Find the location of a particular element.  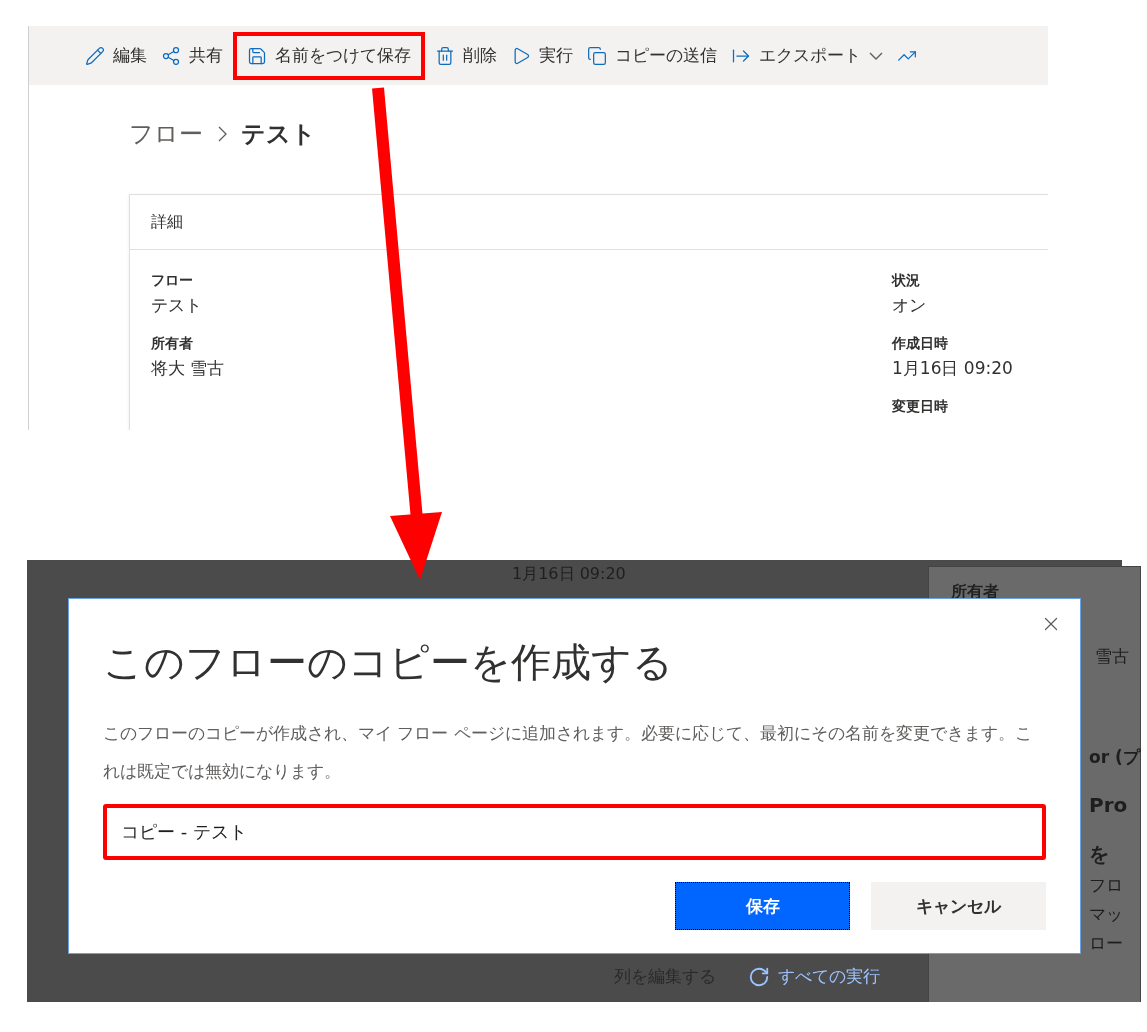

refresh-icon is located at coordinates (759, 976).